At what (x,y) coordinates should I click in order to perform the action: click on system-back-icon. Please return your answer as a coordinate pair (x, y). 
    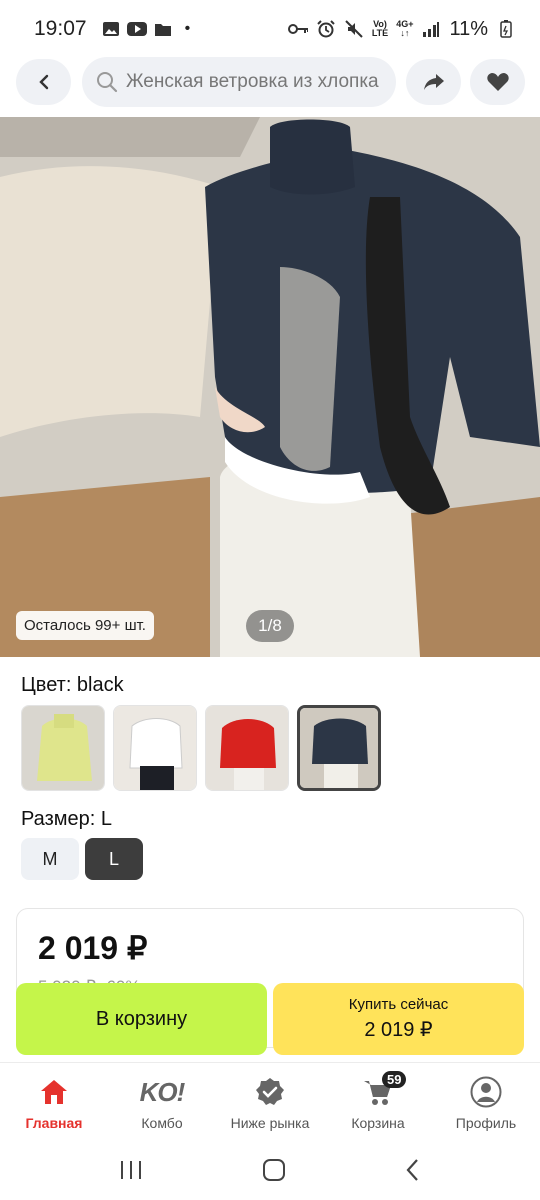
    Looking at the image, I should click on (413, 1172).